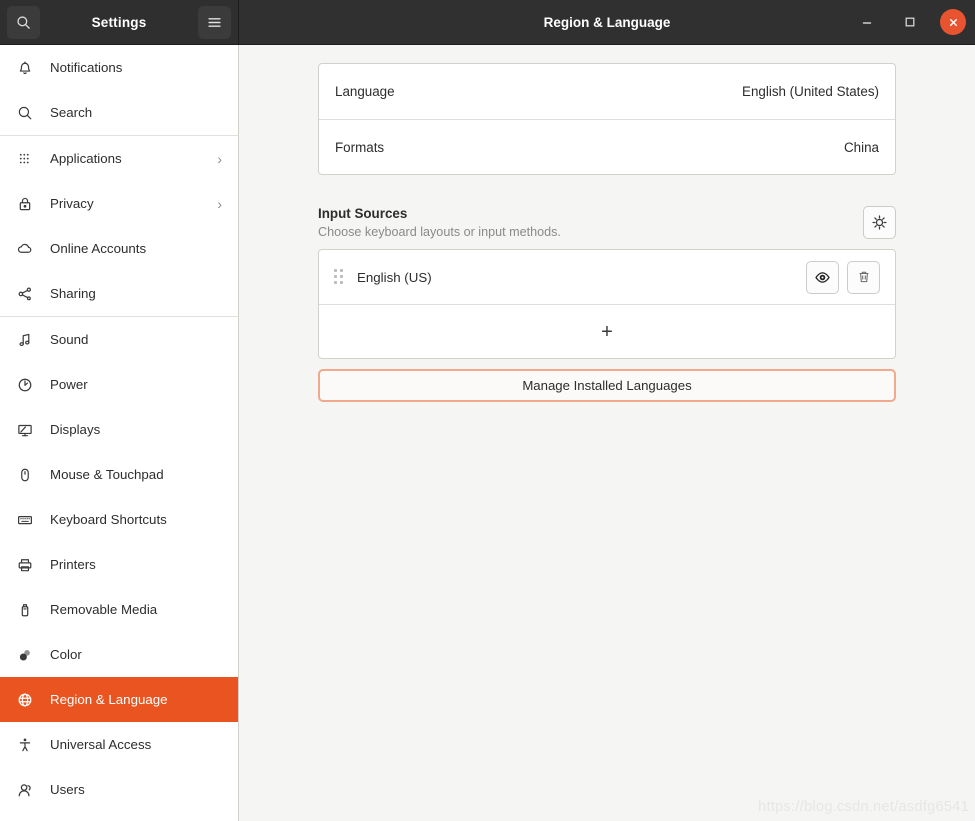 This screenshot has width=975, height=821. Describe the element at coordinates (25, 68) in the screenshot. I see `bell-icon-wrap` at that location.